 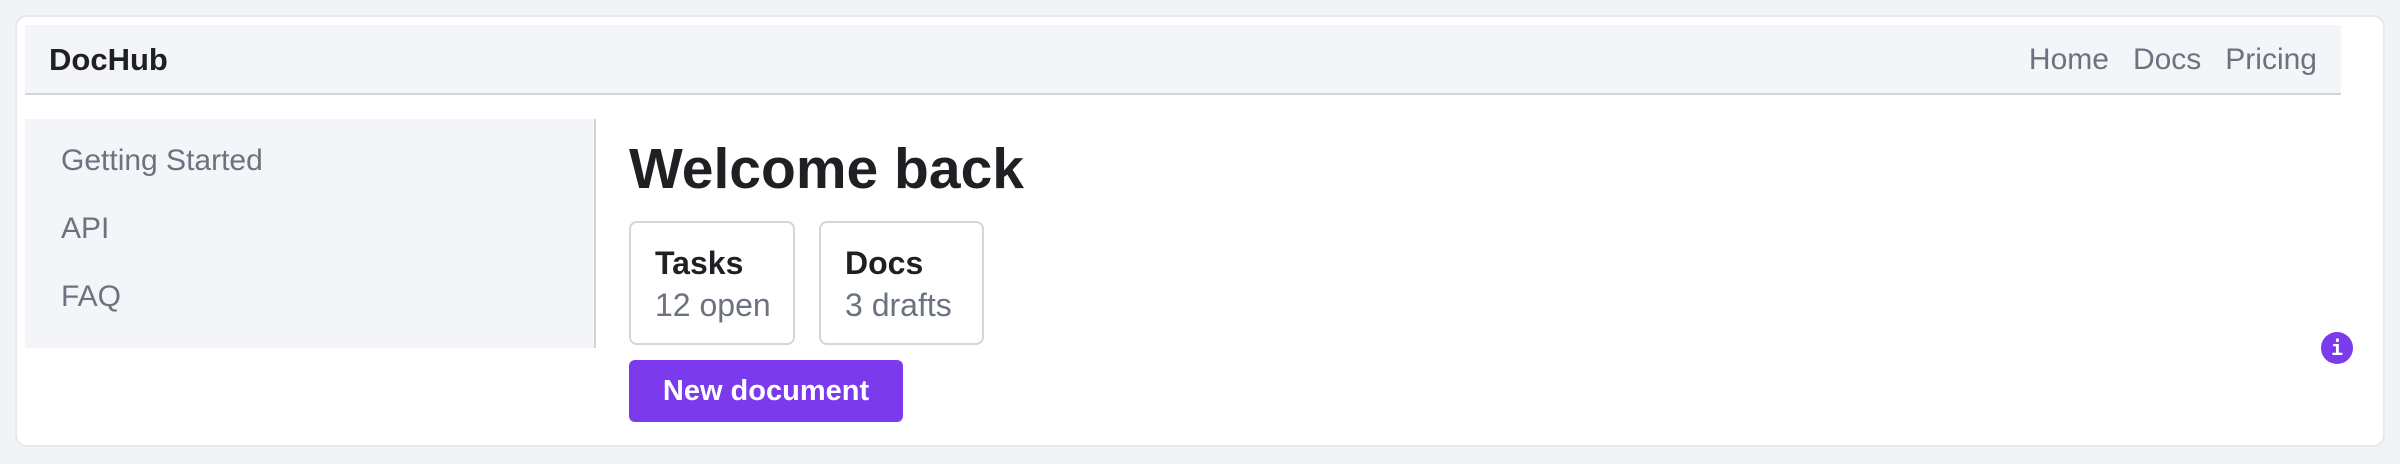 What do you see at coordinates (901, 283) in the screenshot?
I see `docs-card: Docs 3 drafts` at bounding box center [901, 283].